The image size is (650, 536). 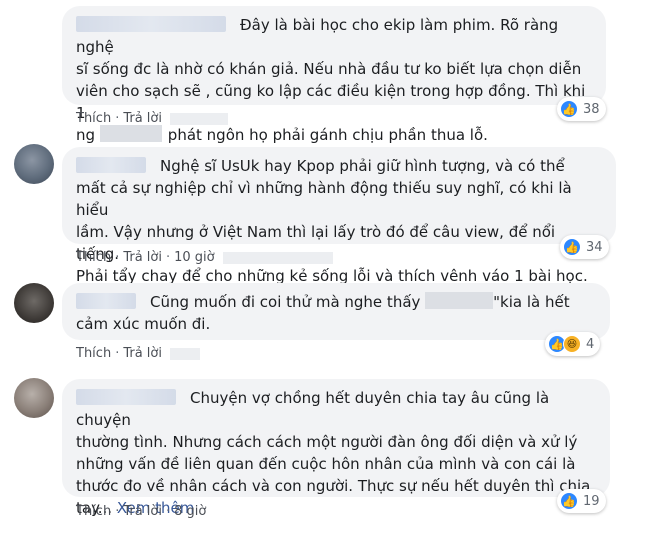 What do you see at coordinates (88, 135) in the screenshot?
I see `comment-text-line: ng` at bounding box center [88, 135].